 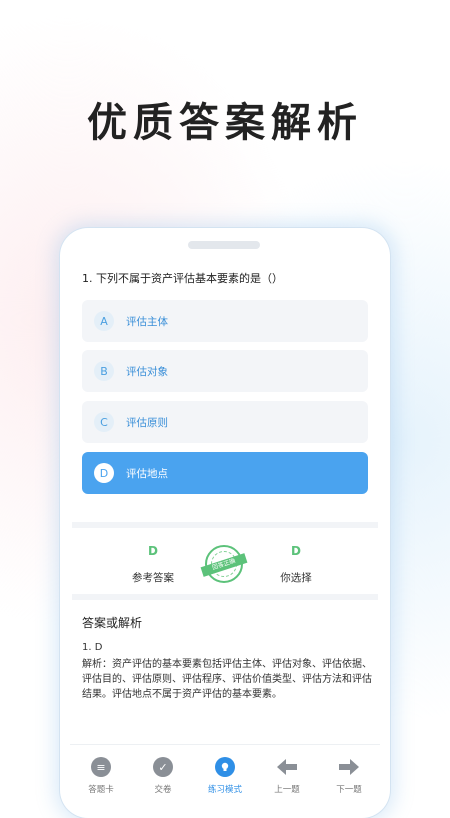 What do you see at coordinates (104, 422) in the screenshot?
I see `option-letter: C` at bounding box center [104, 422].